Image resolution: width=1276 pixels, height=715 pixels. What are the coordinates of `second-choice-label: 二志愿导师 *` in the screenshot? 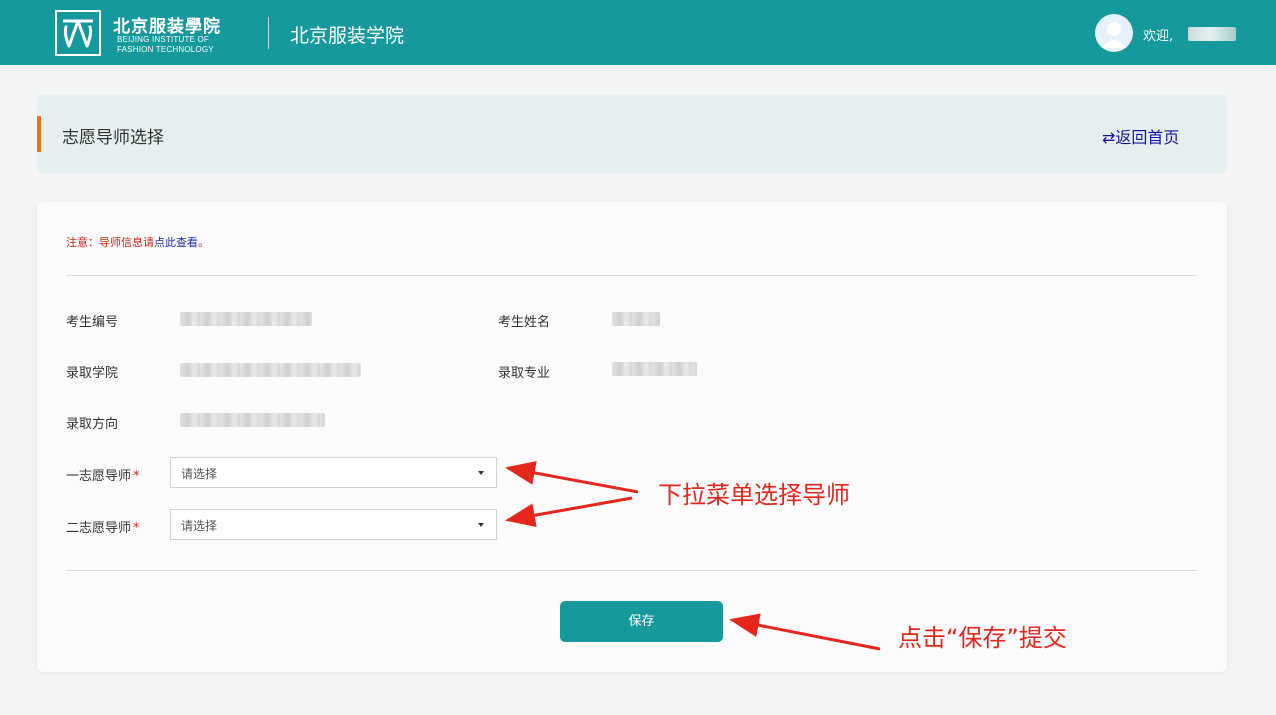 It's located at (103, 526).